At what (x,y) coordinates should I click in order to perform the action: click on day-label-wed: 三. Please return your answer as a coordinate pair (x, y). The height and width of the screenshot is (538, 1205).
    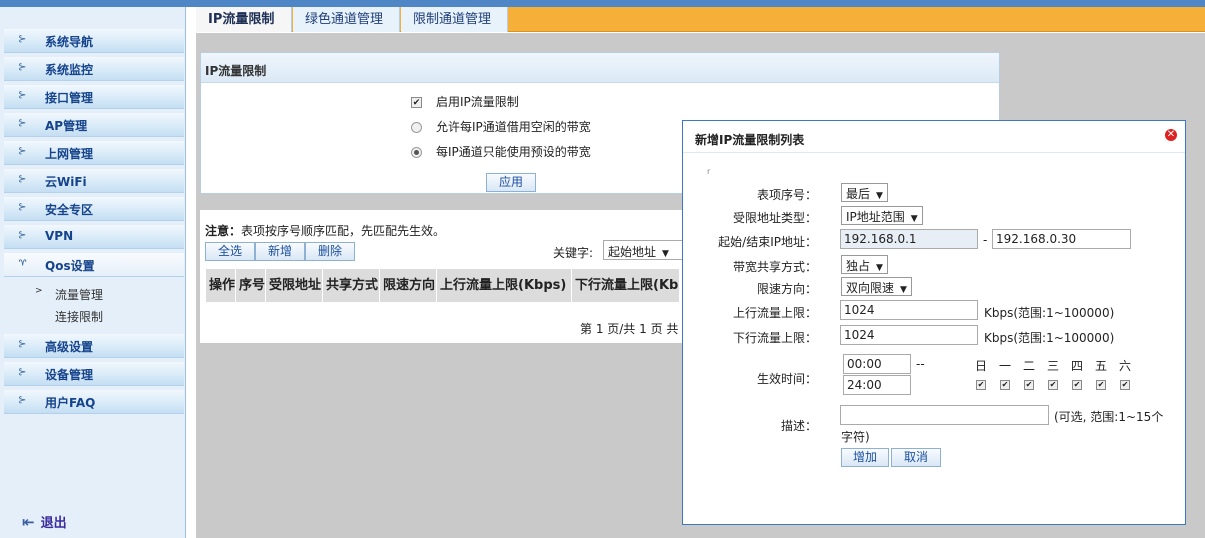
    Looking at the image, I should click on (1053, 366).